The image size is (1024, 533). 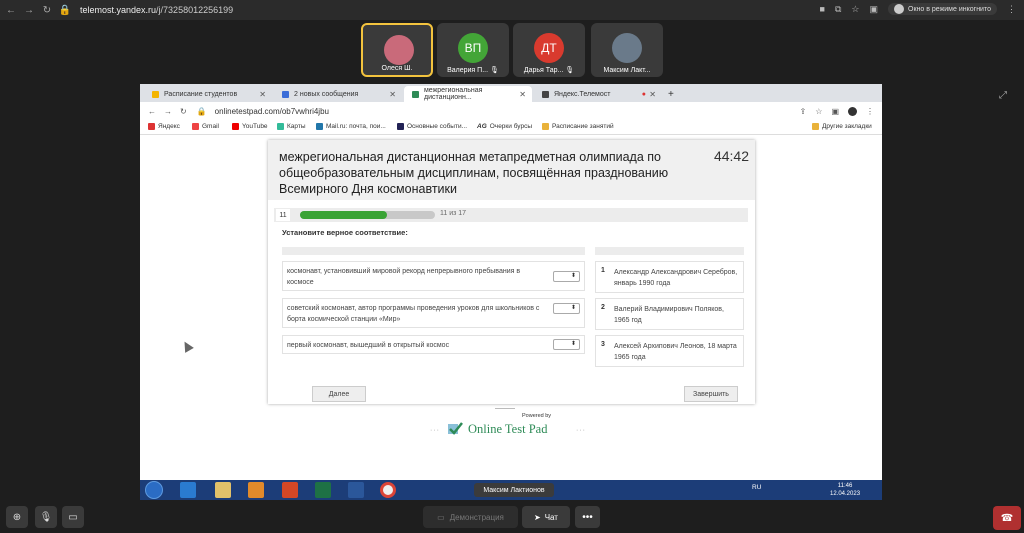 What do you see at coordinates (73, 517) in the screenshot?
I see `camera-button: ▭` at bounding box center [73, 517].